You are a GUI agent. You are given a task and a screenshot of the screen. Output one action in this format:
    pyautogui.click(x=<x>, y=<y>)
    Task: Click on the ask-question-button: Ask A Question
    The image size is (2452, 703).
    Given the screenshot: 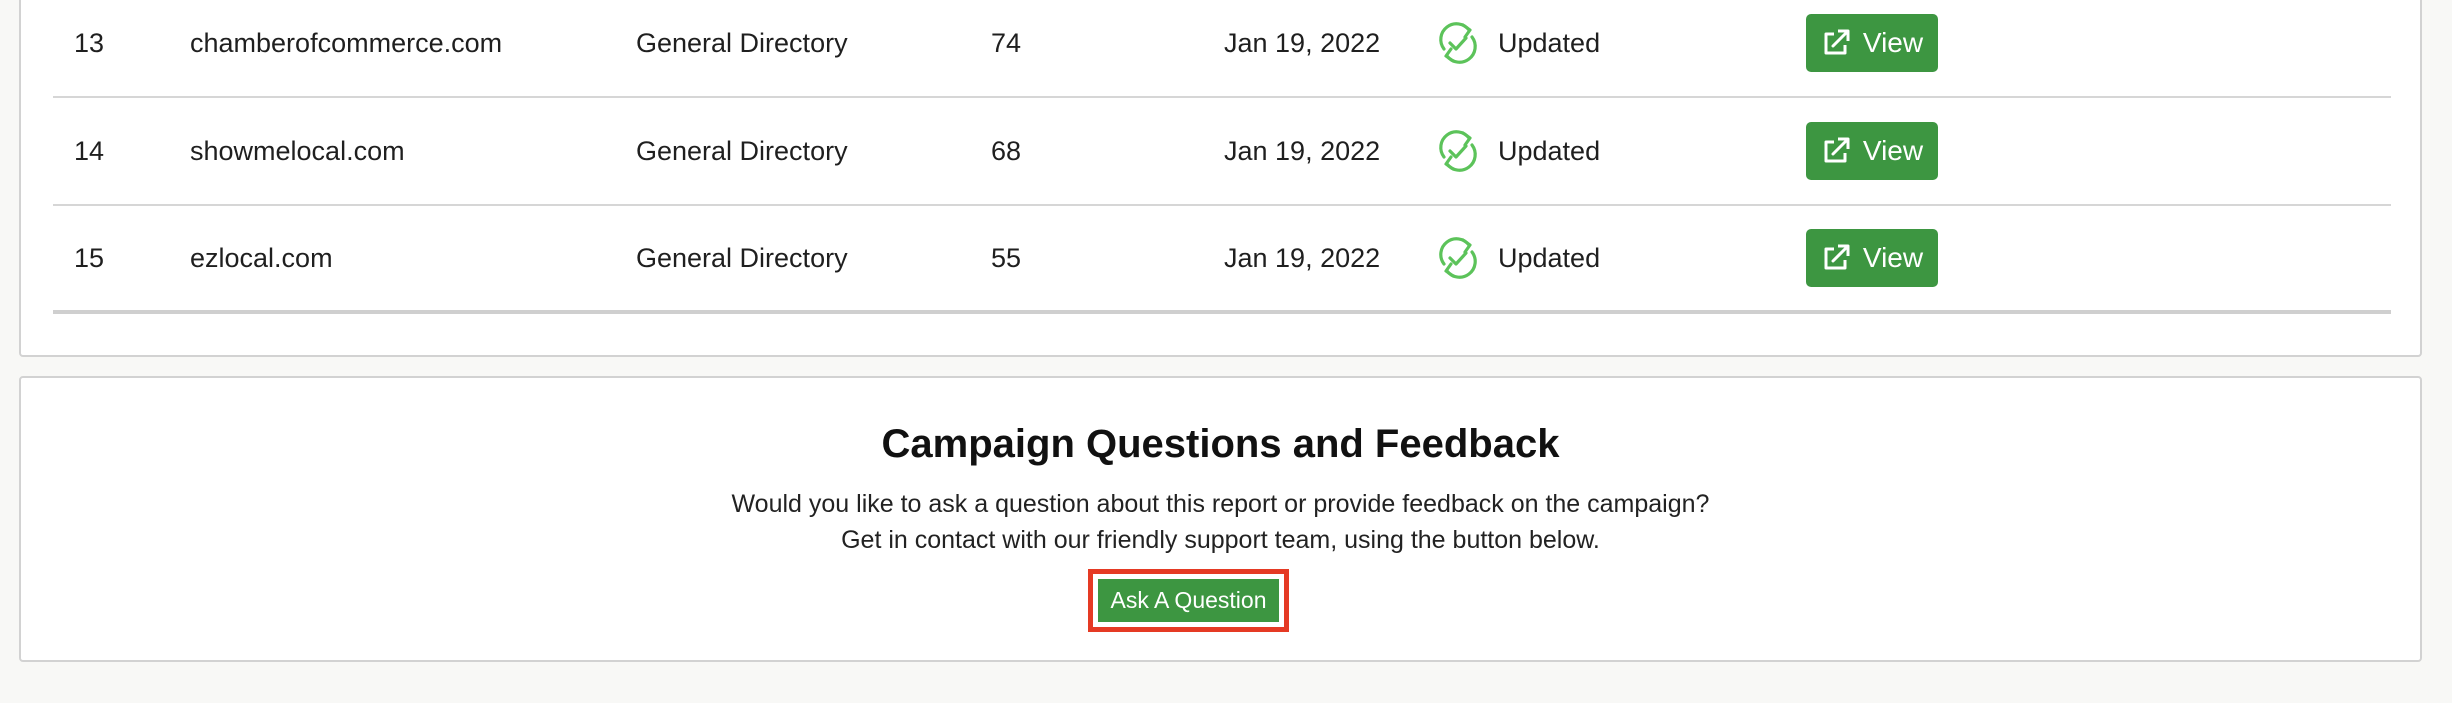 What is the action you would take?
    pyautogui.click(x=1188, y=600)
    